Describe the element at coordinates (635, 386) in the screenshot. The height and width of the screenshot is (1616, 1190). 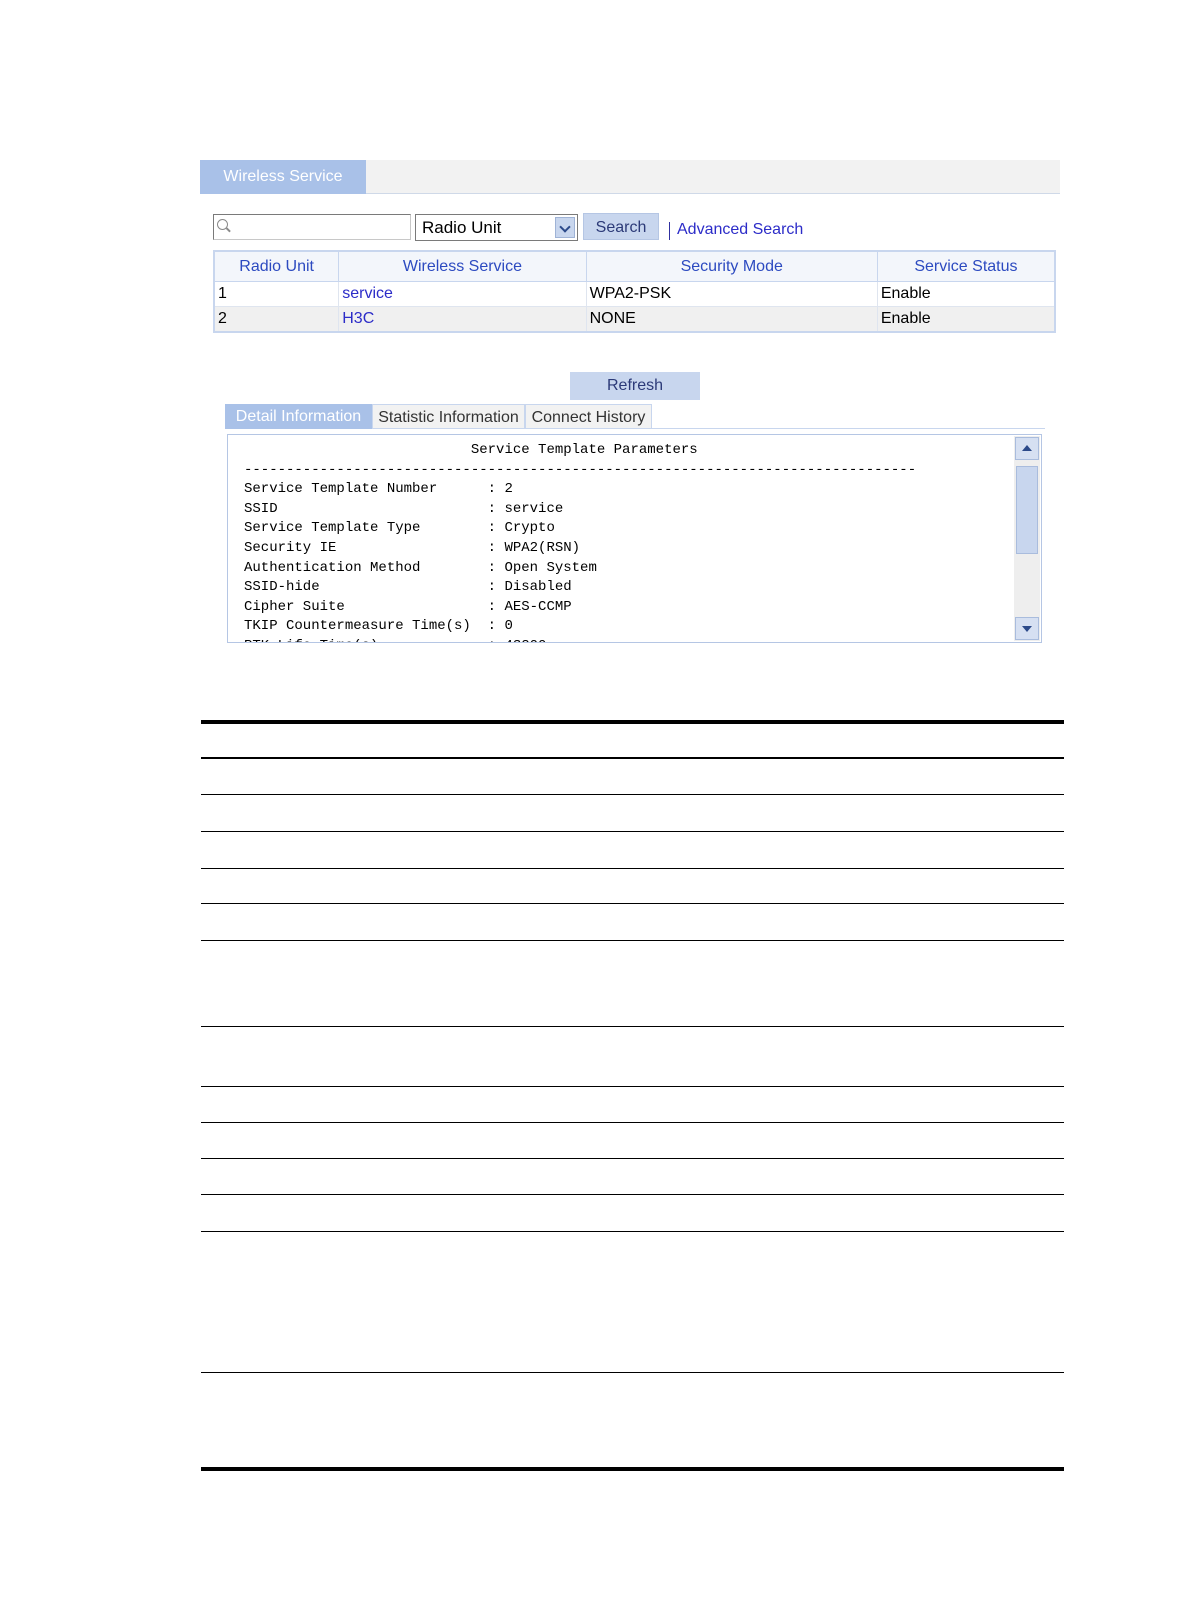
I see `refresh-button: Refresh` at that location.